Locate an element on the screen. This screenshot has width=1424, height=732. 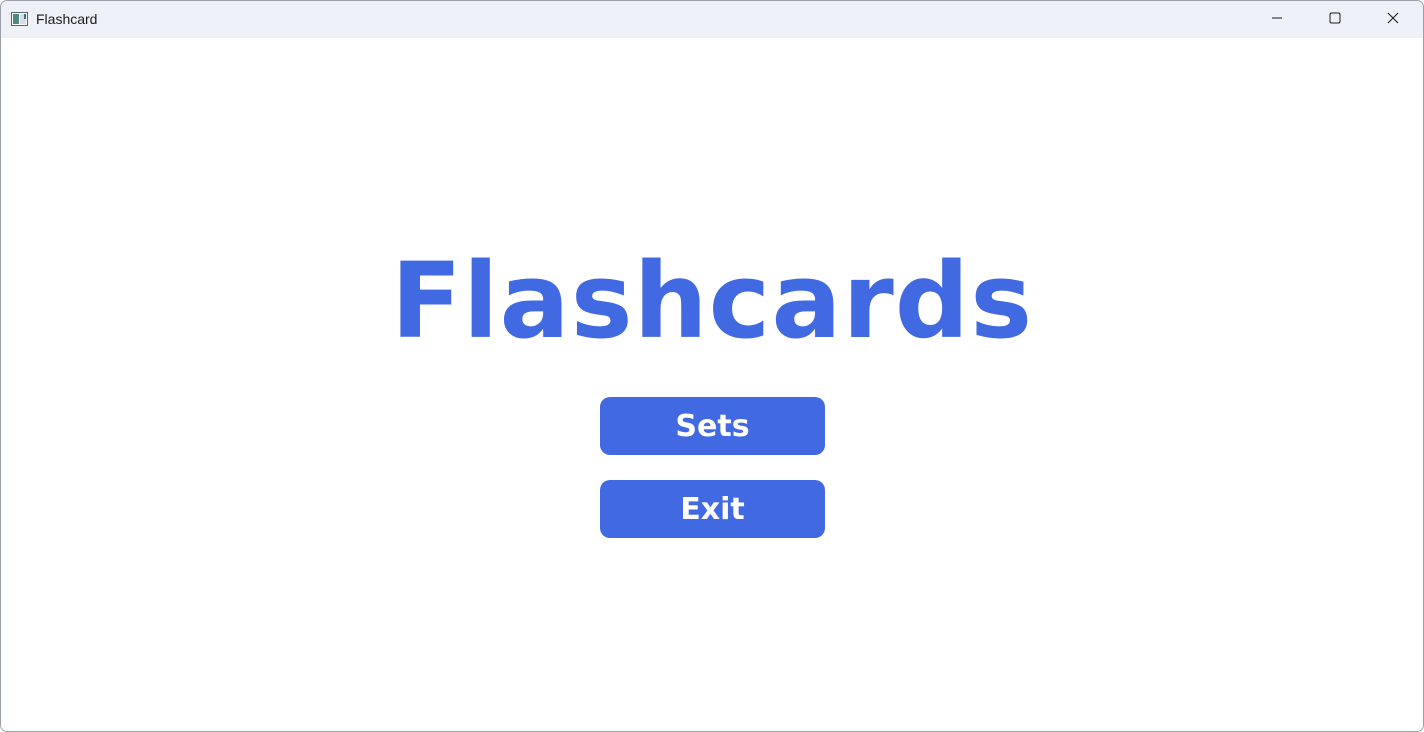
title-bar: Flashcard is located at coordinates (712, 19).